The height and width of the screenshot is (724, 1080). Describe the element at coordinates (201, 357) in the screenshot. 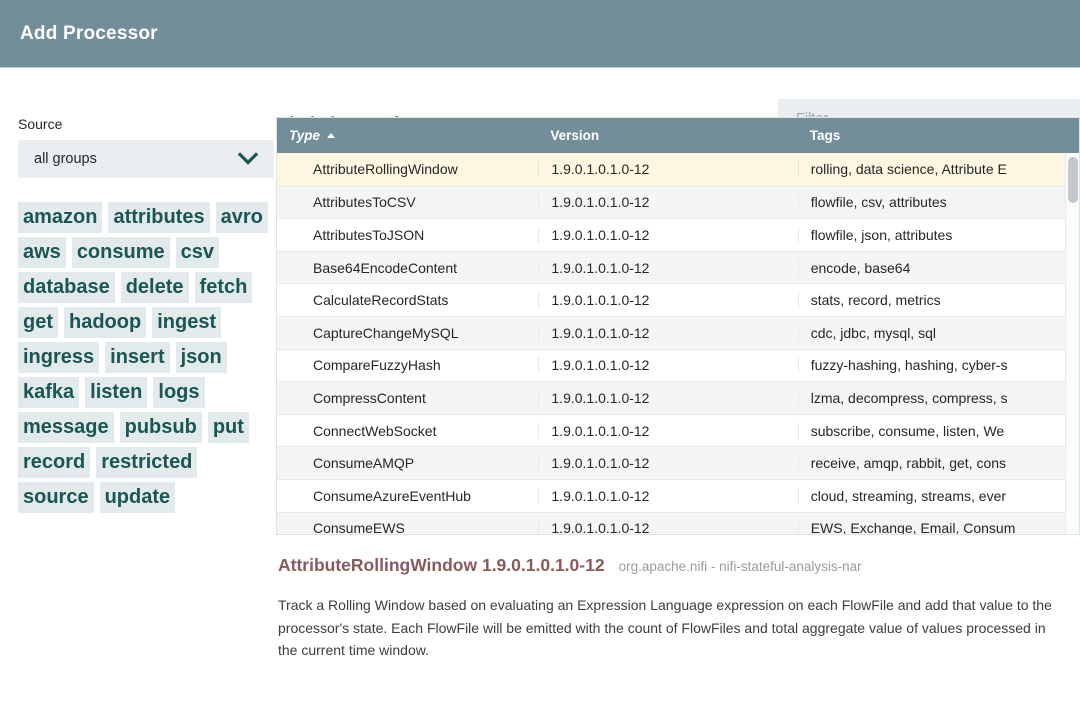

I see `tag-chip: json` at that location.